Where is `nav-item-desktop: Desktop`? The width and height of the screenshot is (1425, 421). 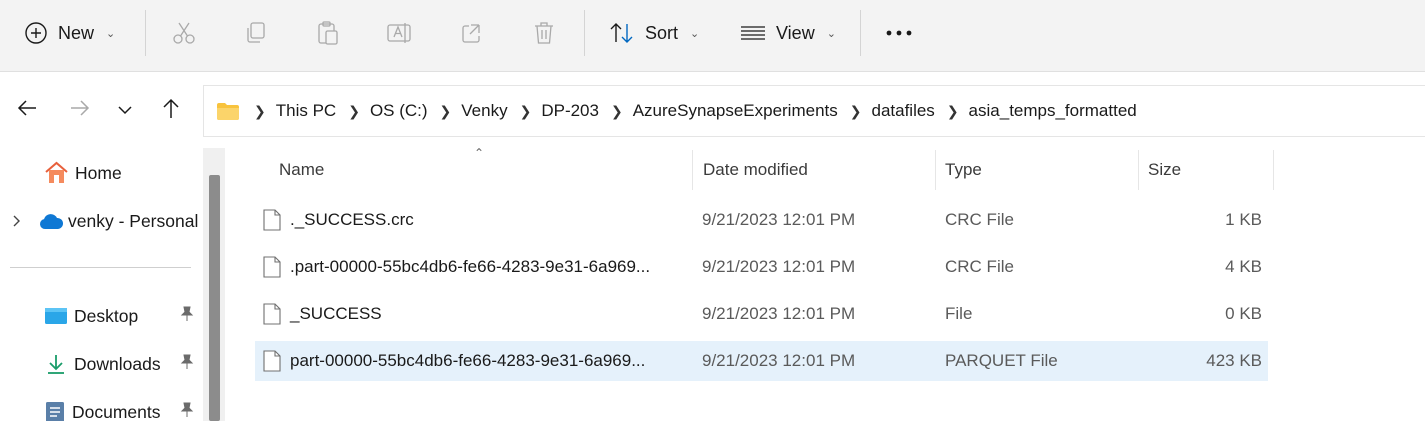 nav-item-desktop: Desktop is located at coordinates (124, 316).